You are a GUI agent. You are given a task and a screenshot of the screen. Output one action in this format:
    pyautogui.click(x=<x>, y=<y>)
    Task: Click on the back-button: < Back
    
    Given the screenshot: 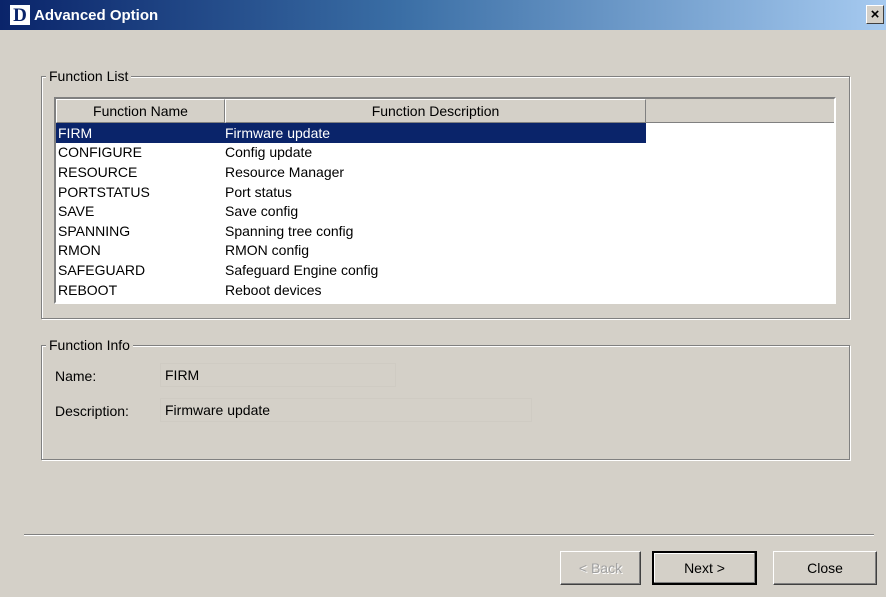 What is the action you would take?
    pyautogui.click(x=600, y=568)
    